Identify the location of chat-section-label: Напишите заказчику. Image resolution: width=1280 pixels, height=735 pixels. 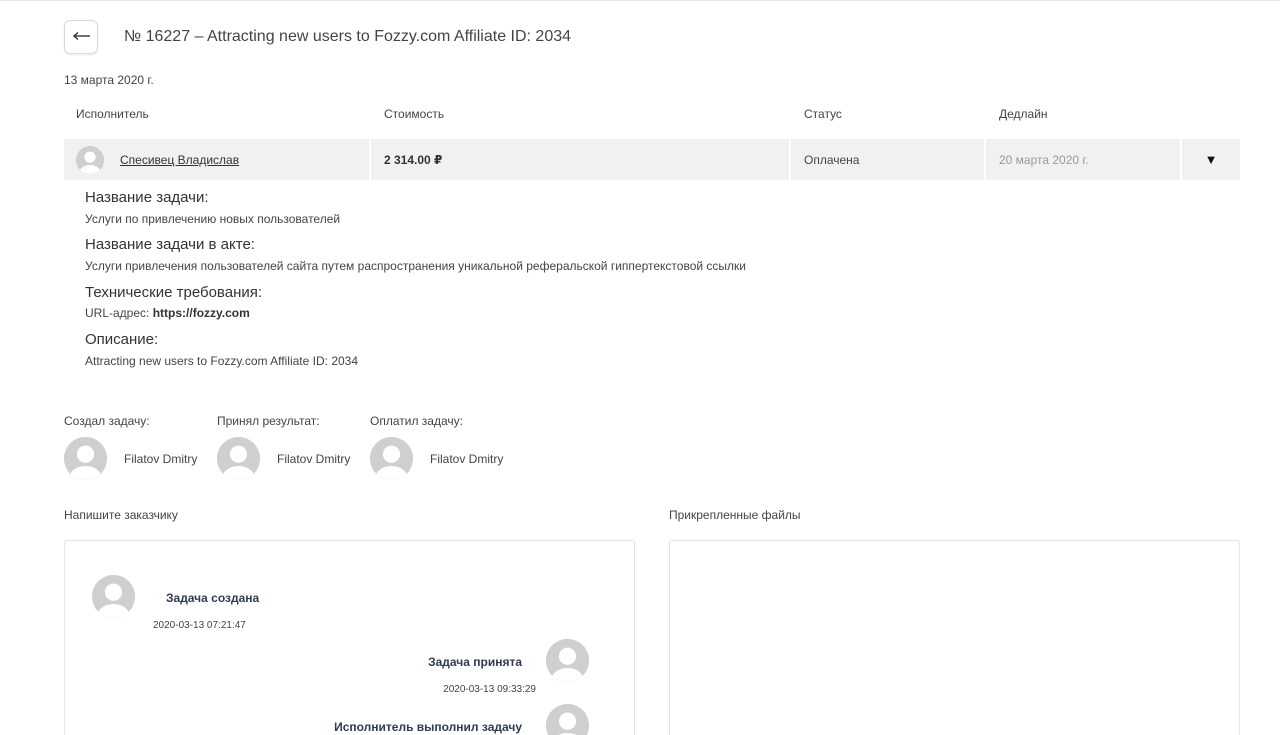
(121, 515).